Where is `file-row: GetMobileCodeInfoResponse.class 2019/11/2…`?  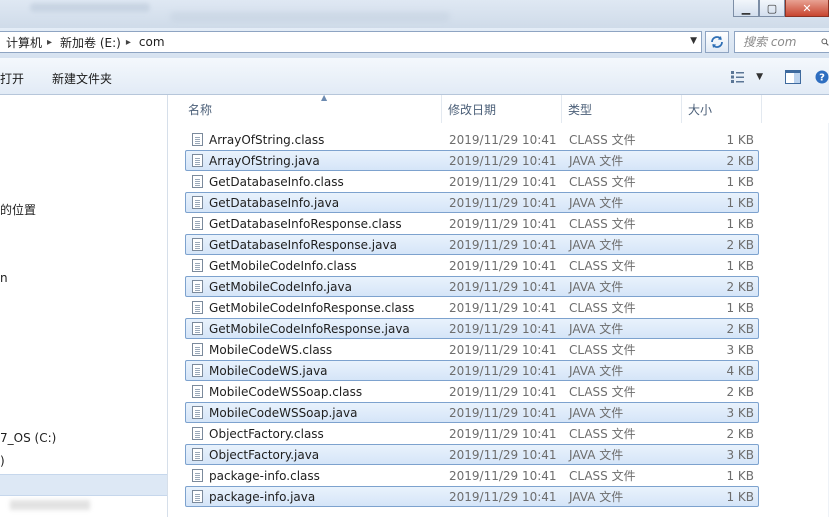 file-row: GetMobileCodeInfoResponse.class 2019/11/2… is located at coordinates (472, 307).